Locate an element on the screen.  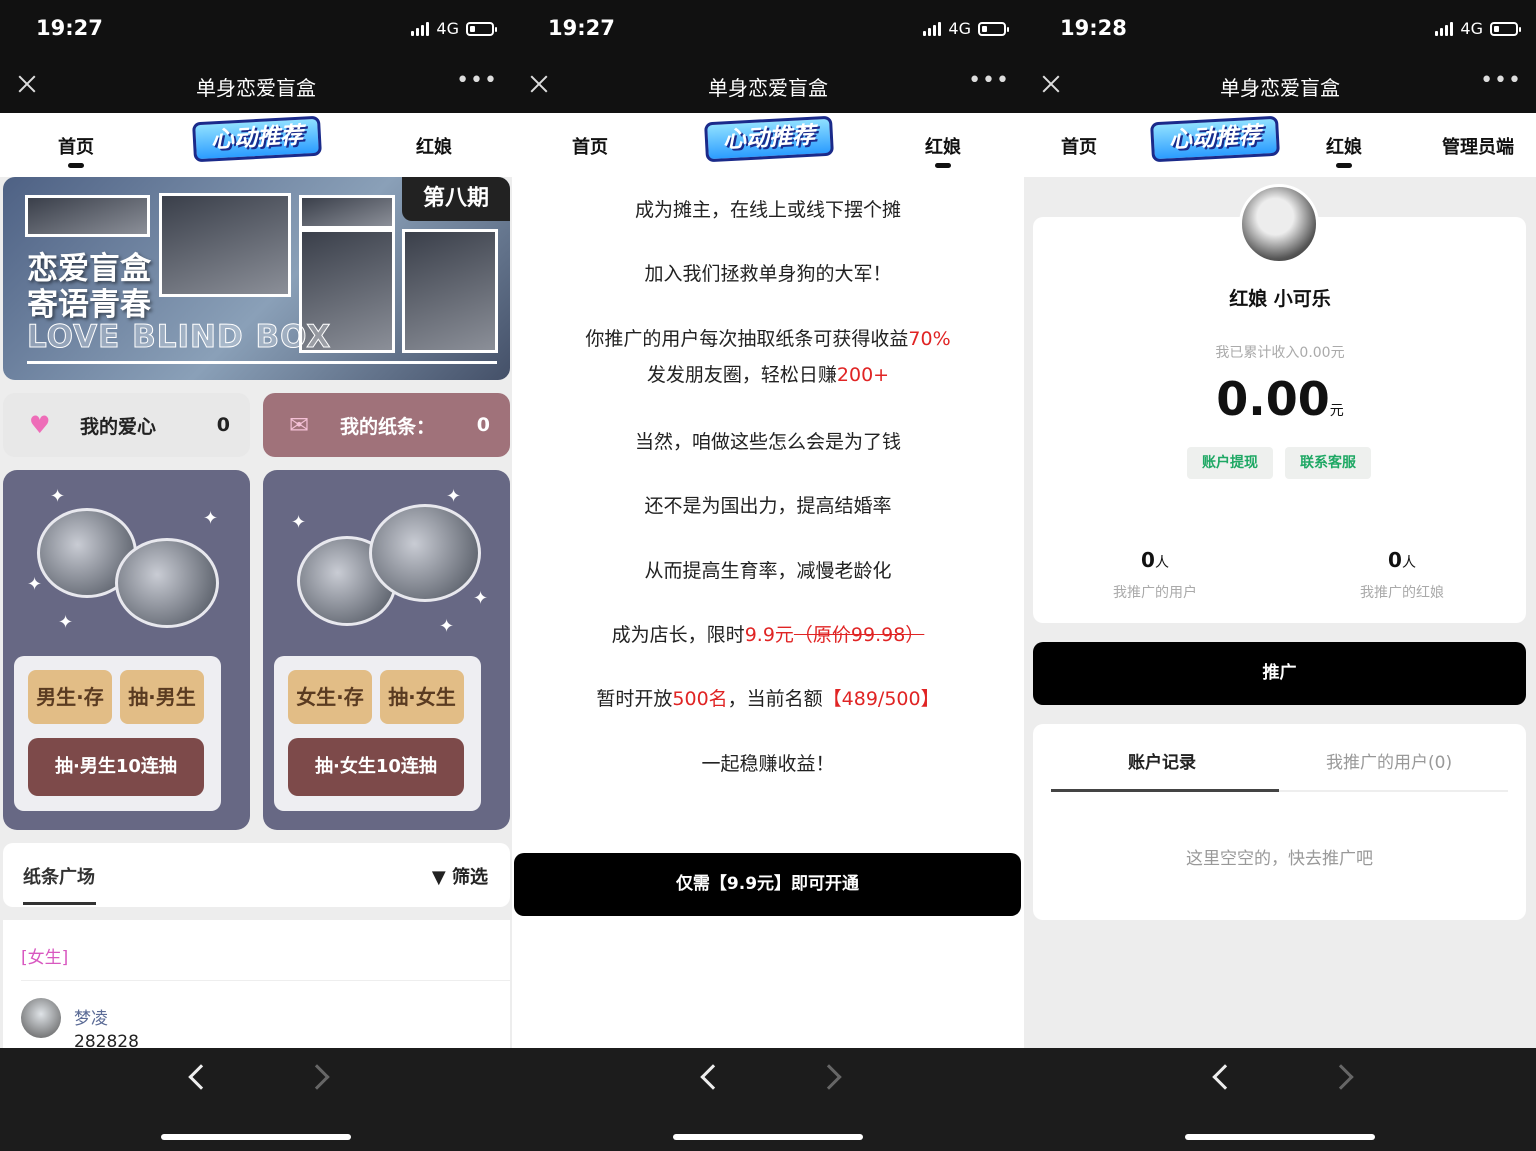
issue-label: 第八期 is located at coordinates (456, 199).